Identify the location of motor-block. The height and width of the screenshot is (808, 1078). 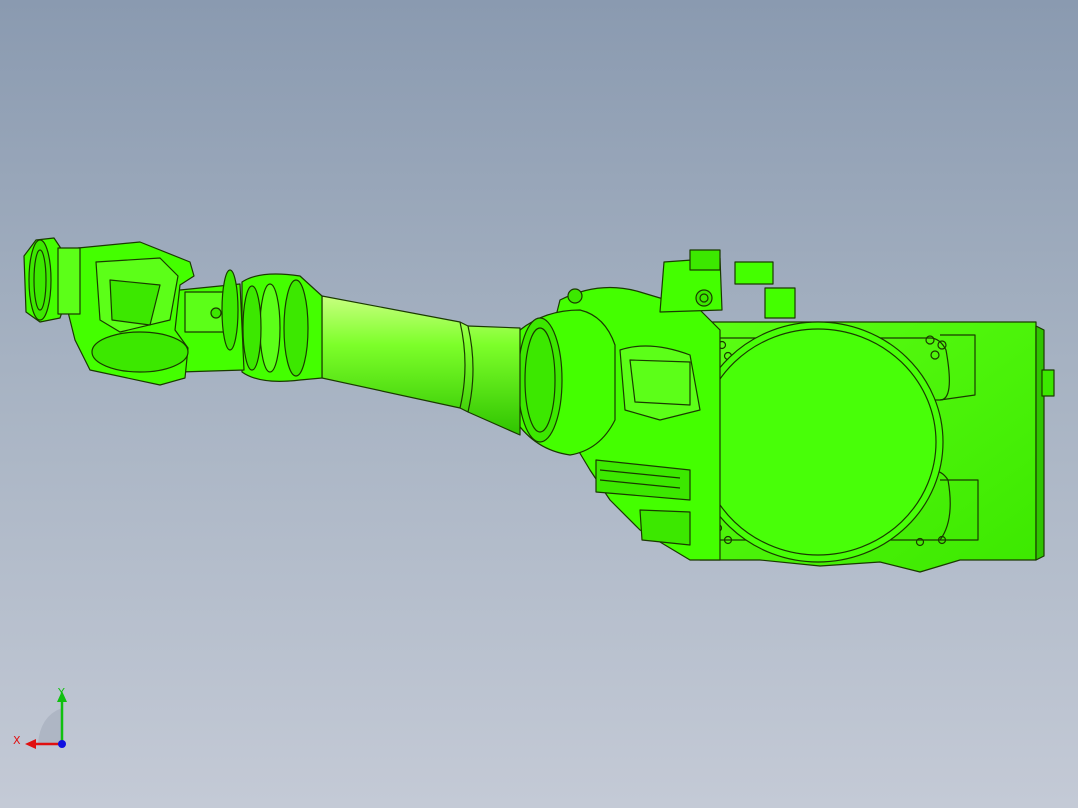
(727, 284).